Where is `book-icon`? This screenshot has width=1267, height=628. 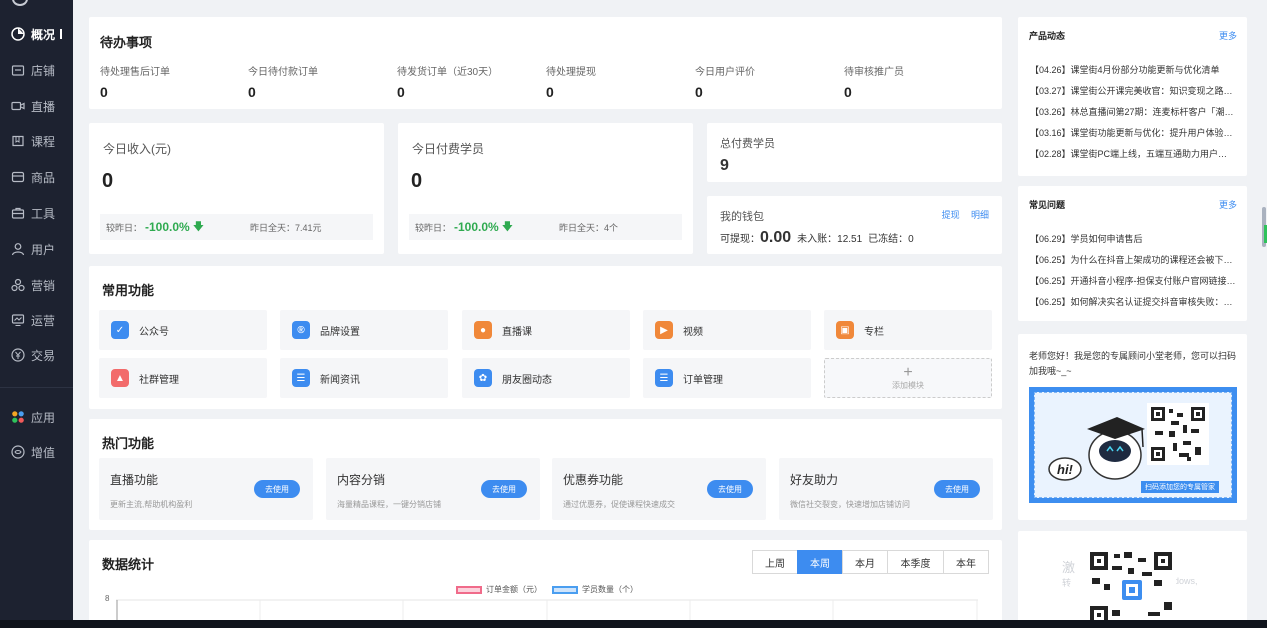 book-icon is located at coordinates (18, 141).